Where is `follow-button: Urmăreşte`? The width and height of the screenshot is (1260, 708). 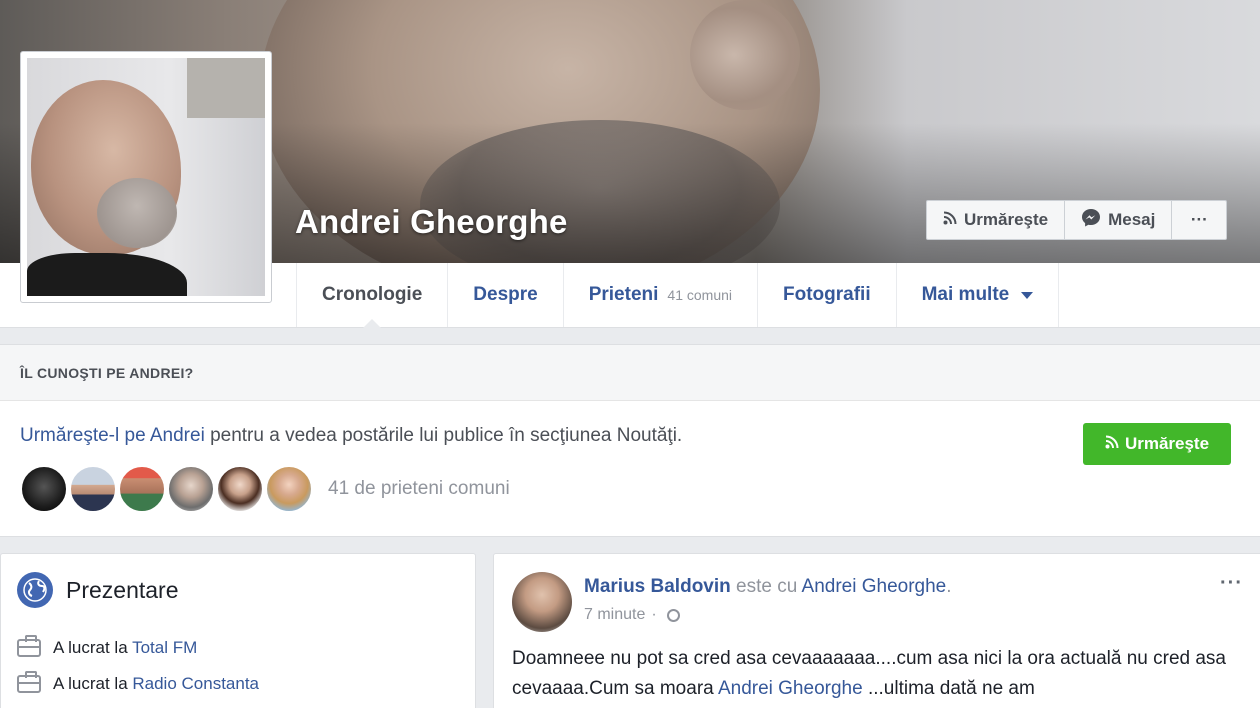
follow-button: Urmăreşte is located at coordinates (996, 220).